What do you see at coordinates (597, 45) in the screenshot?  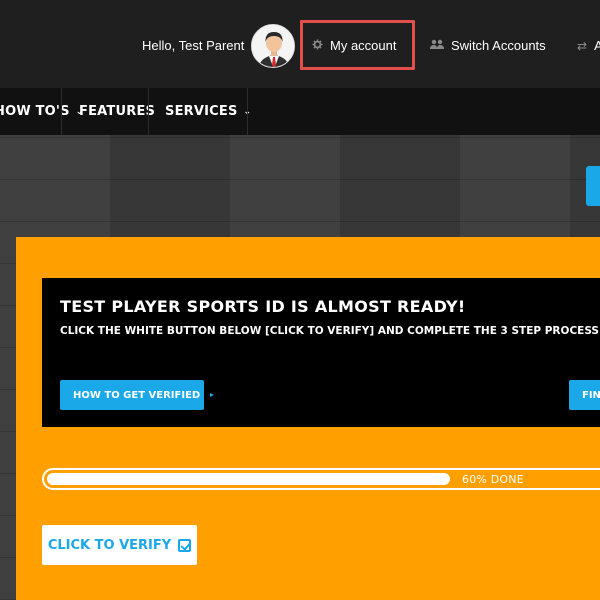 I see `swap-link-label: A` at bounding box center [597, 45].